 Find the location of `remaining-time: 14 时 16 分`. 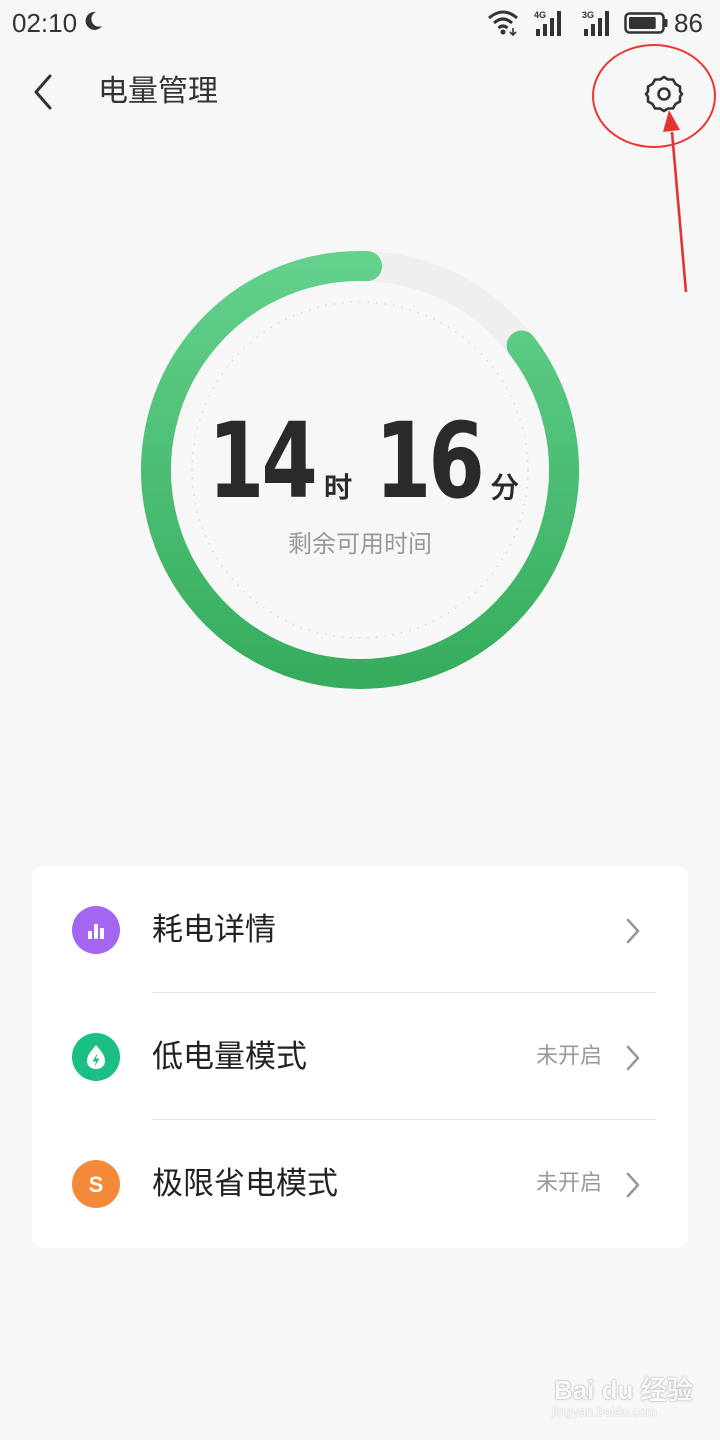

remaining-time: 14 时 16 分 is located at coordinates (360, 461).